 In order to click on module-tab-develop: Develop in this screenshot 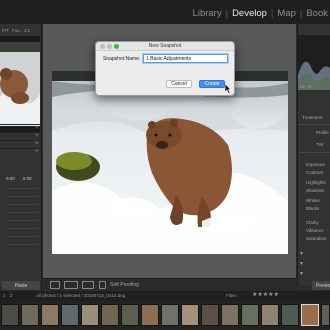, I will do `click(249, 13)`.